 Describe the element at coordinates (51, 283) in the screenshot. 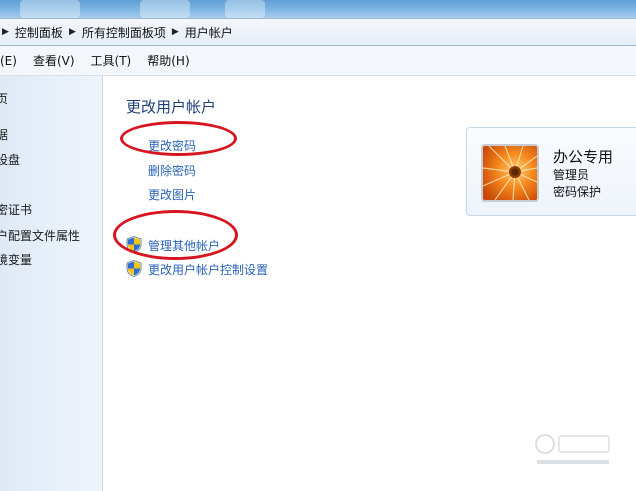

I see `left-nav-pane: 页 据 设盘 密证书 户配置文件属性 境变量` at that location.